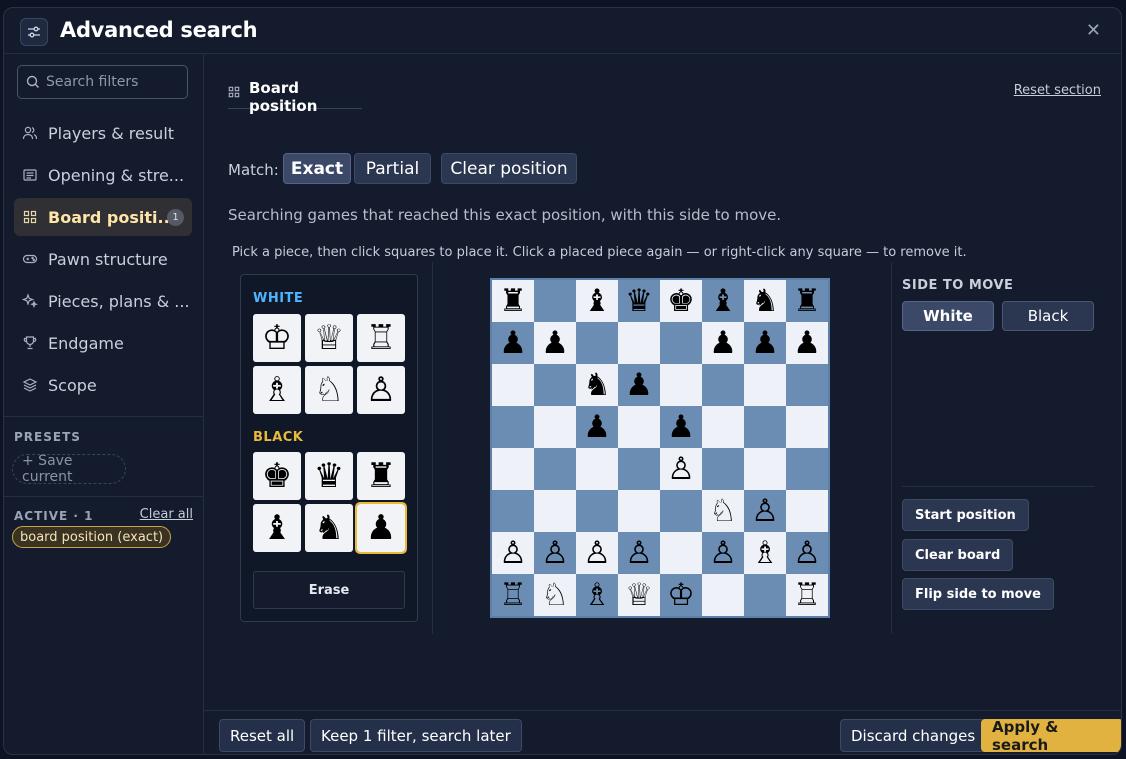 The height and width of the screenshot is (759, 1126). I want to click on close-icon: ✕, so click(1093, 30).